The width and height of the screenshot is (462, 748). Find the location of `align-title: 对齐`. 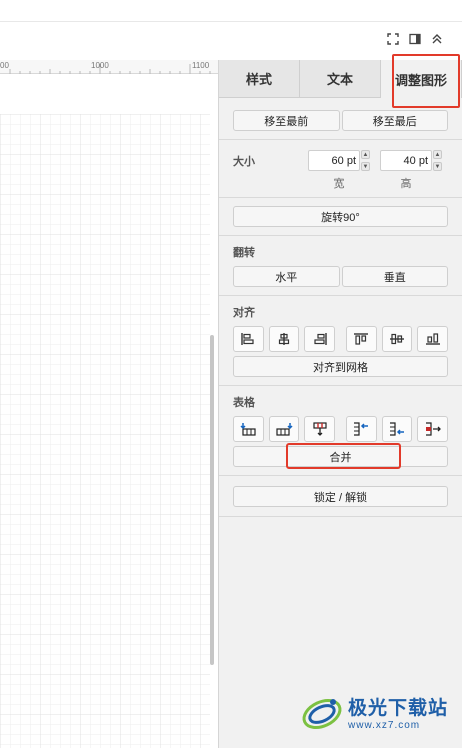

align-title: 对齐 is located at coordinates (244, 313).